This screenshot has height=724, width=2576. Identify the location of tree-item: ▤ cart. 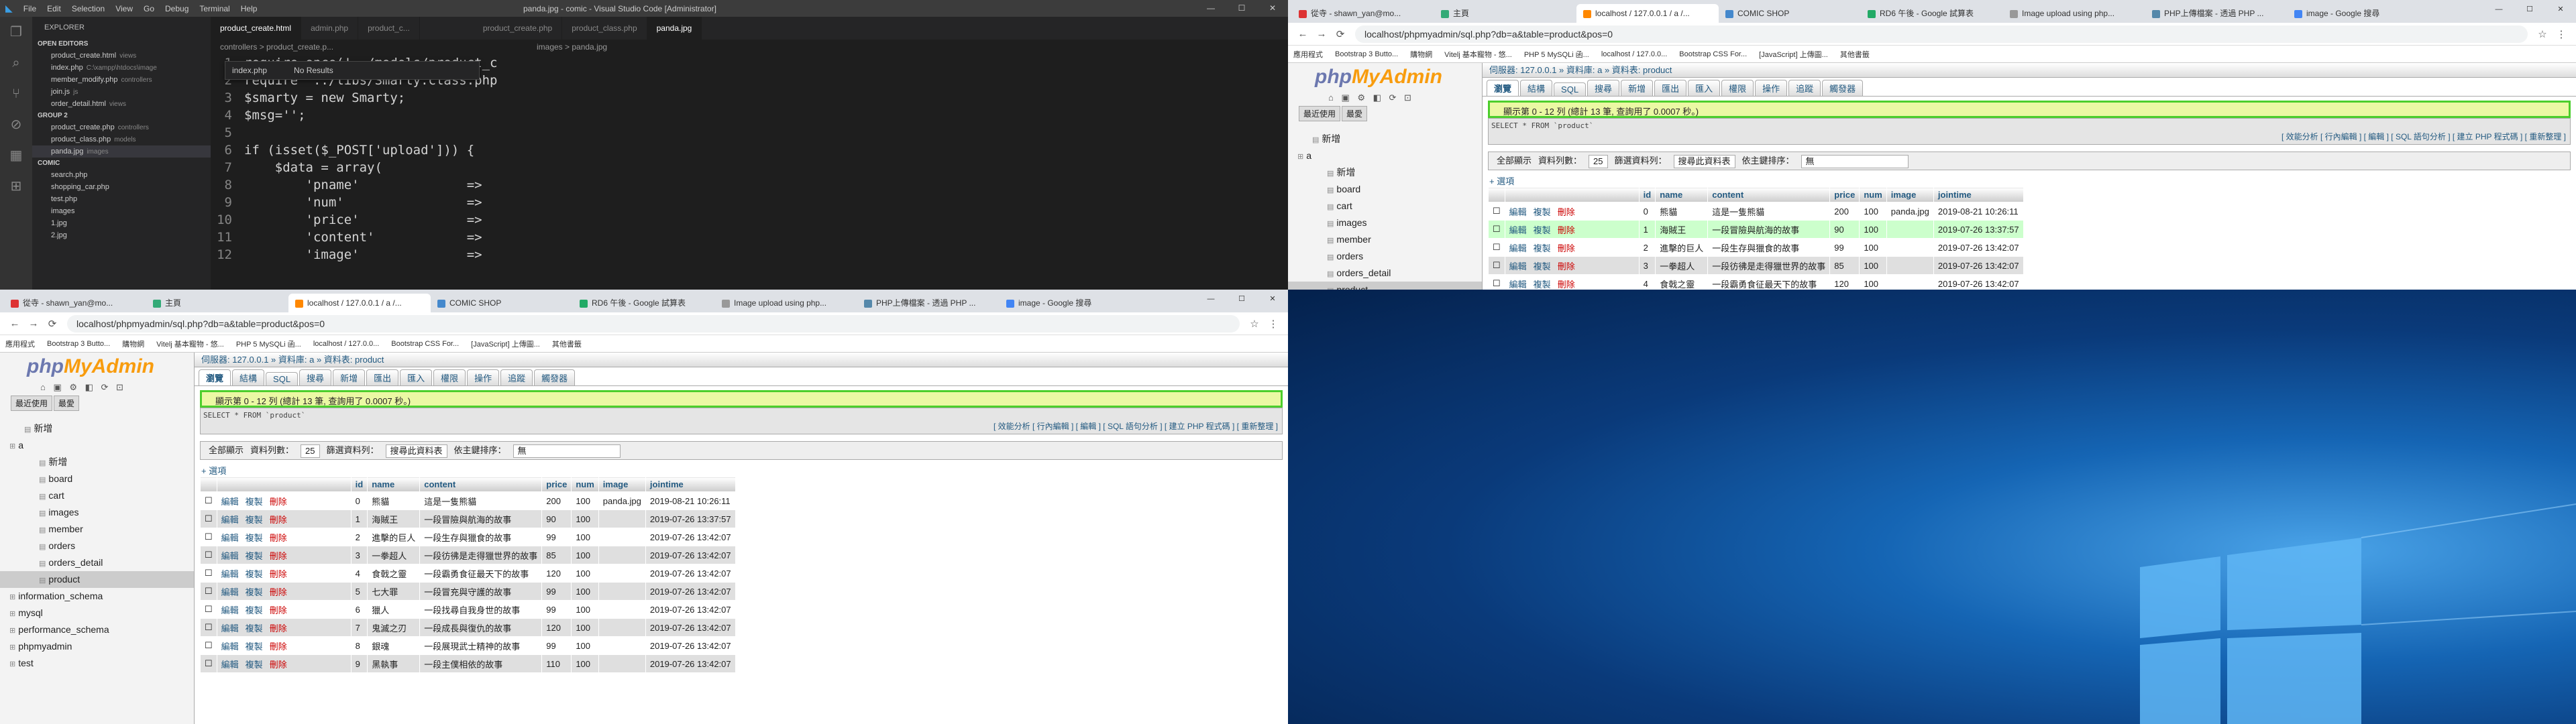
(97, 496).